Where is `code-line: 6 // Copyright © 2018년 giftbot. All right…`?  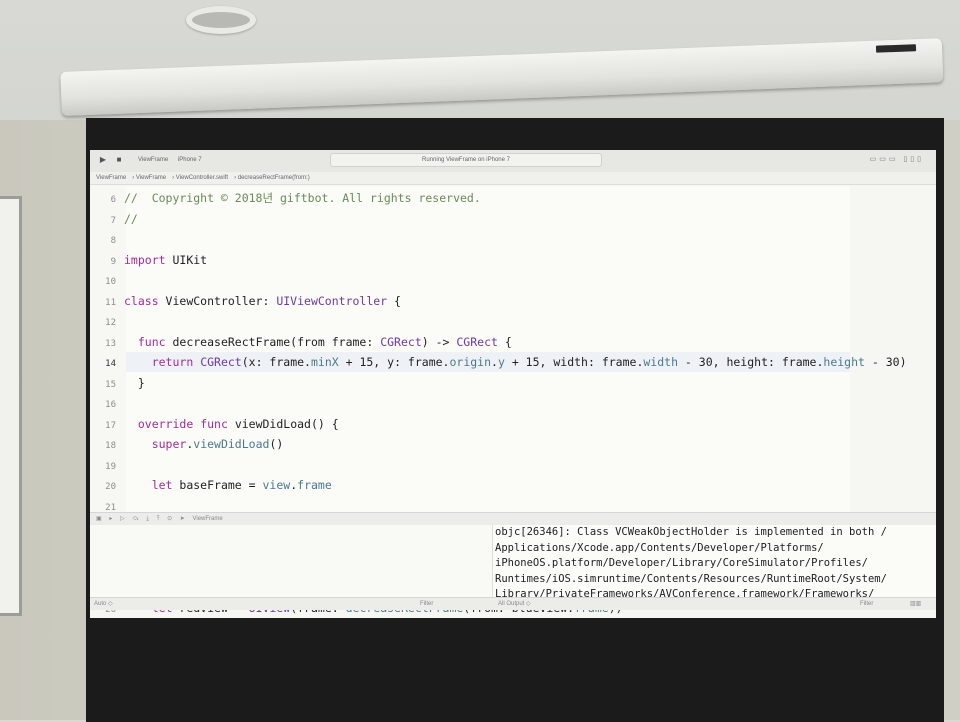 code-line: 6 // Copyright © 2018년 giftbot. All right… is located at coordinates (285, 198).